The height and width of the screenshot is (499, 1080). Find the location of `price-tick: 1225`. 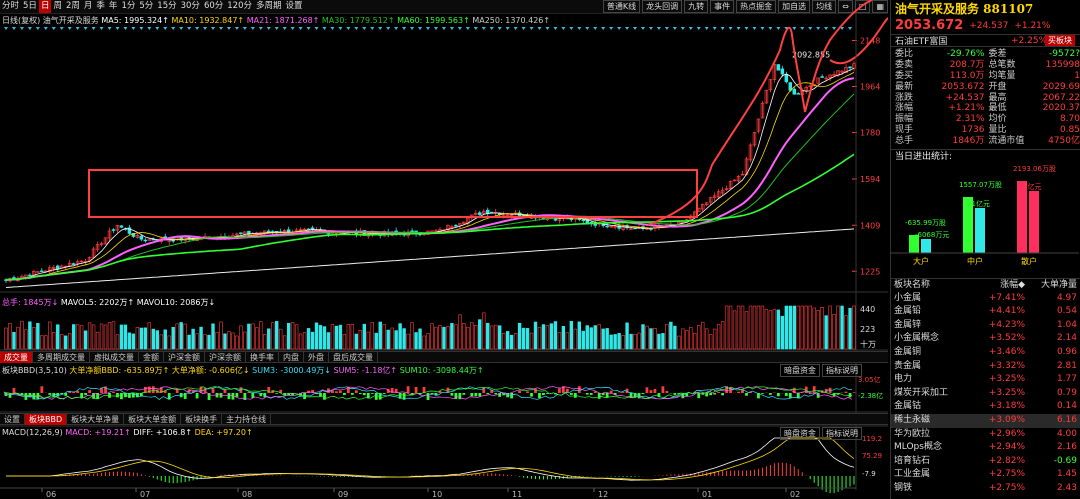

price-tick: 1225 is located at coordinates (870, 271).